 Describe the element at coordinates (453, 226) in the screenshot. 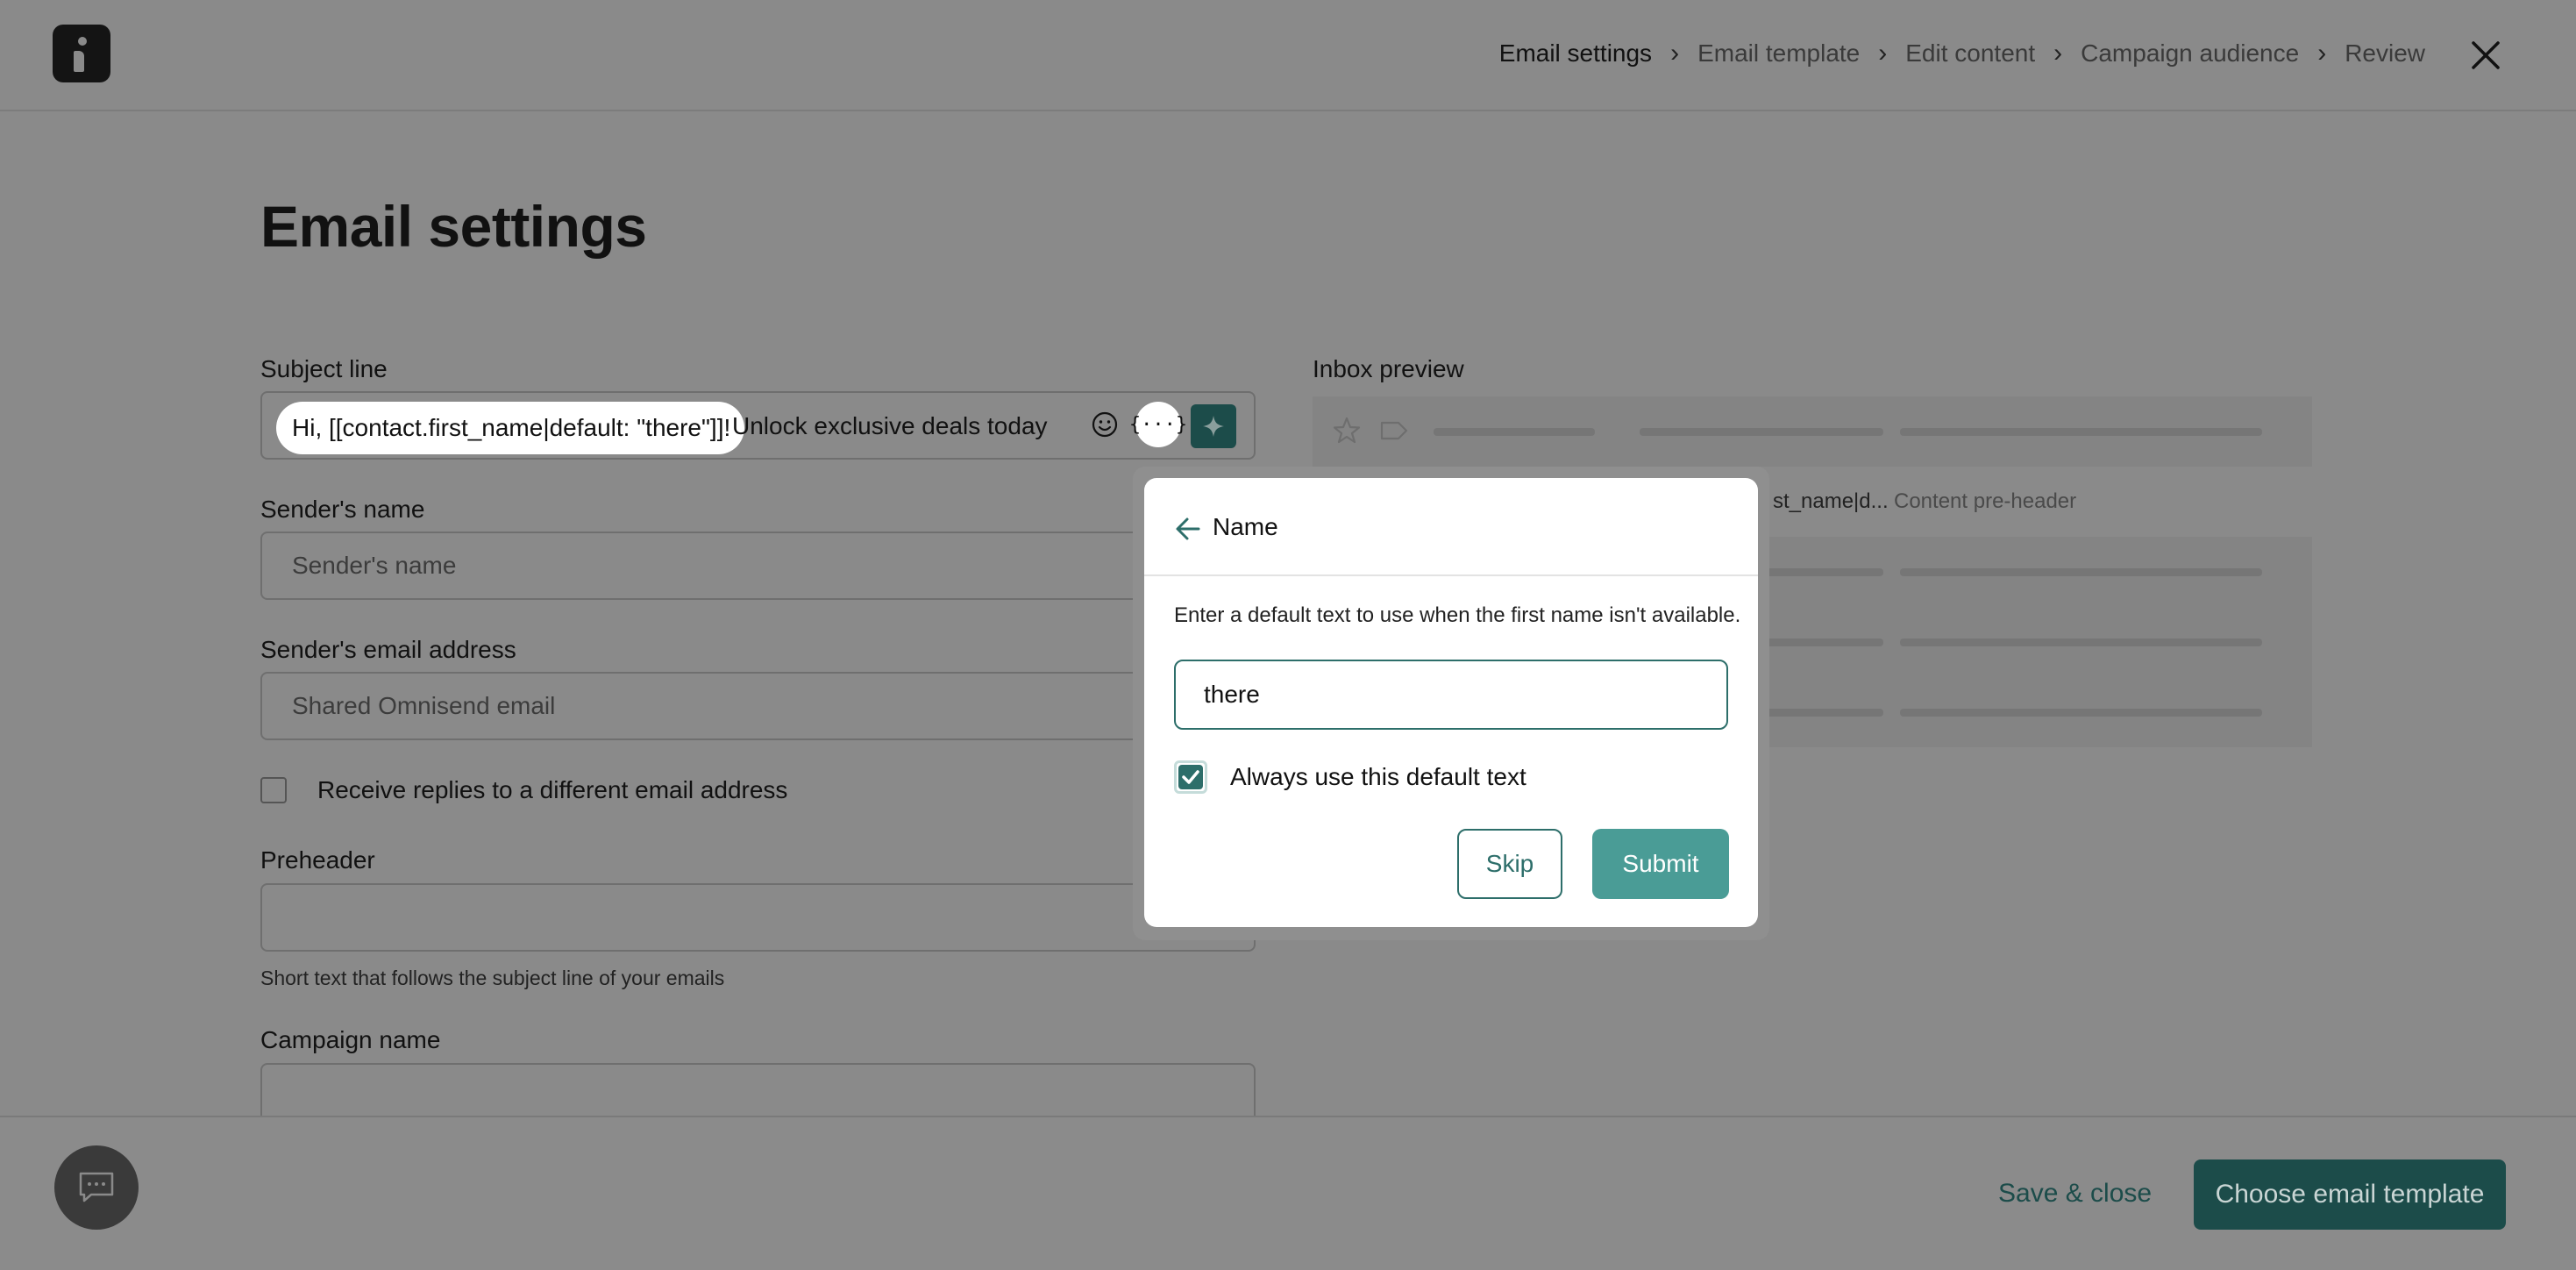

I see `page-title: Email settings` at that location.